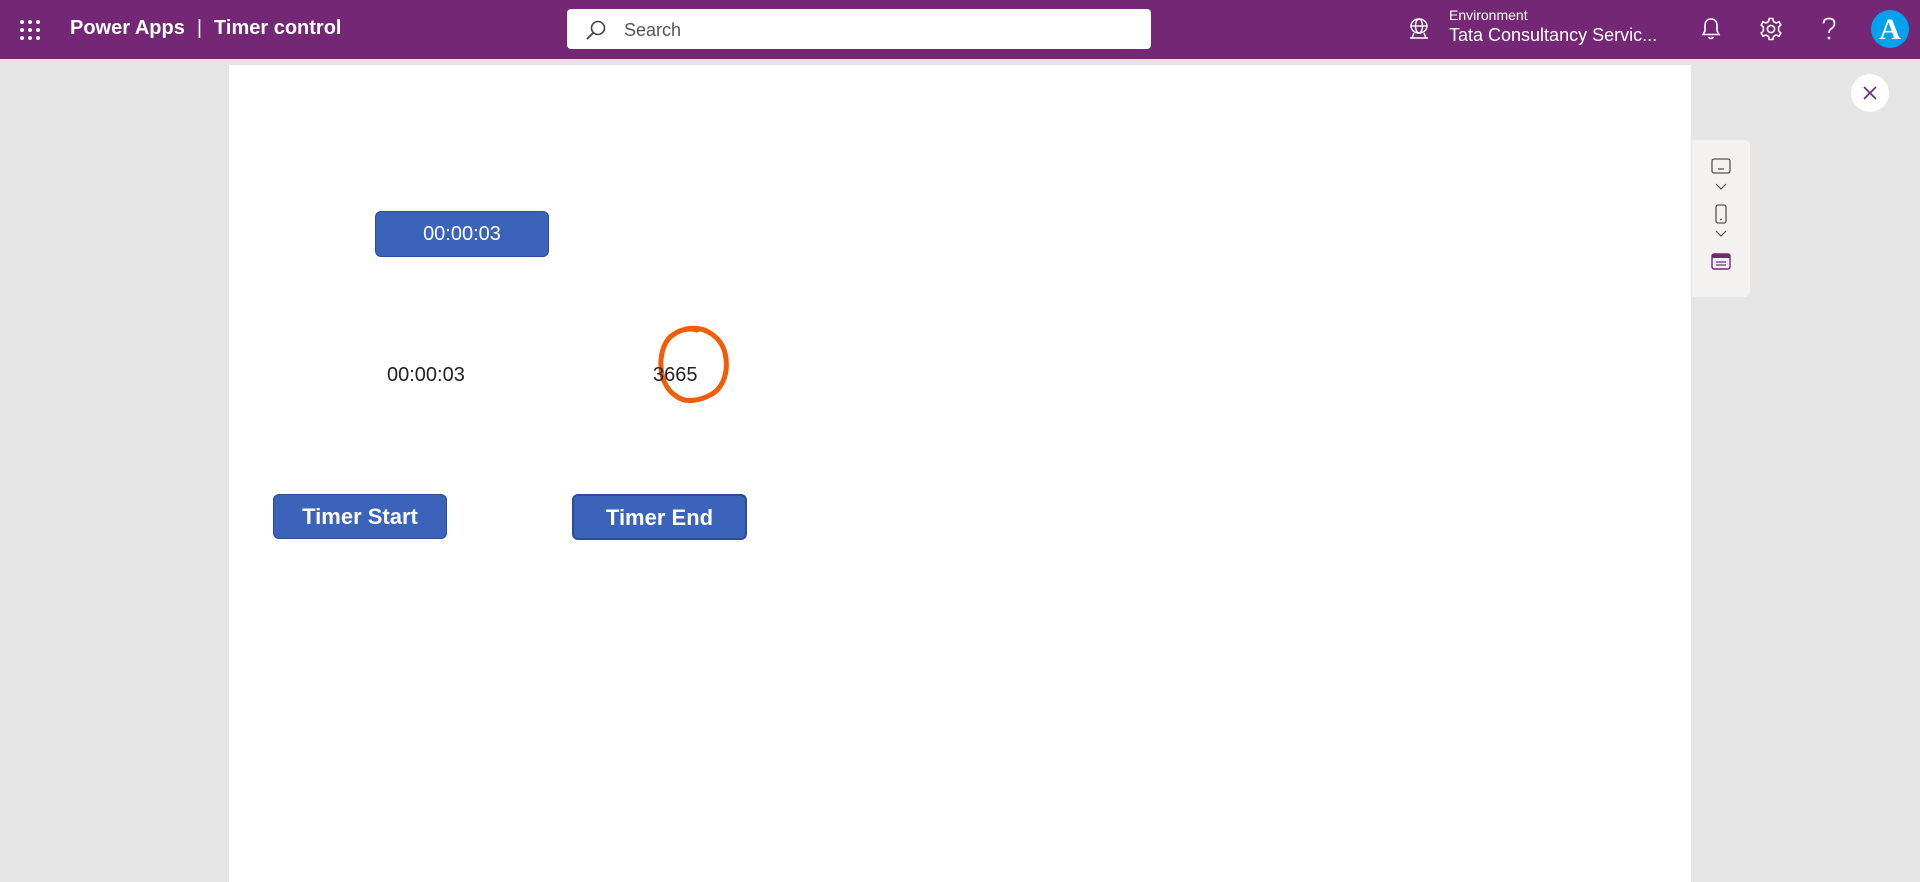 The height and width of the screenshot is (882, 1920). Describe the element at coordinates (30, 30) in the screenshot. I see `app-launcher-icon` at that location.